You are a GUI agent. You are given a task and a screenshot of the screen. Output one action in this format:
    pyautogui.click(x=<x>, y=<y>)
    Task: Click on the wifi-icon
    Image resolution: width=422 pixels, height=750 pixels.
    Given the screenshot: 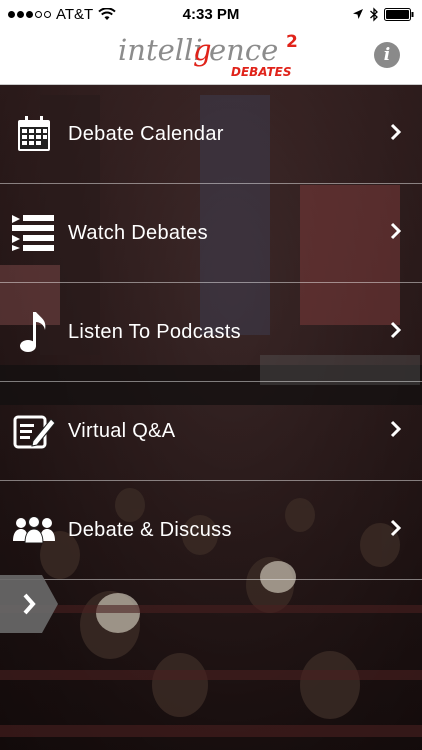 What is the action you would take?
    pyautogui.click(x=107, y=13)
    